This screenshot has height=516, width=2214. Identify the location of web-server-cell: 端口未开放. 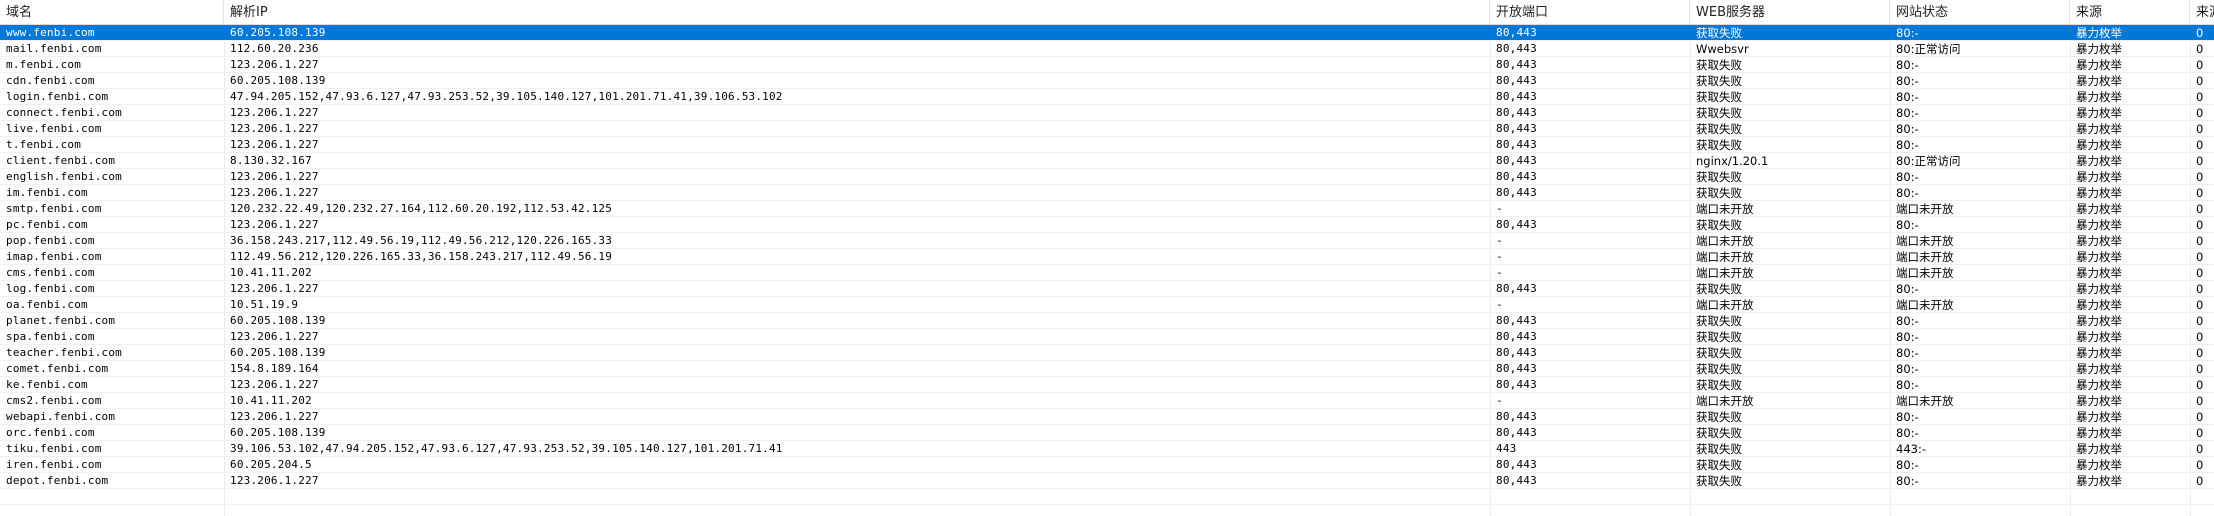
(1725, 257).